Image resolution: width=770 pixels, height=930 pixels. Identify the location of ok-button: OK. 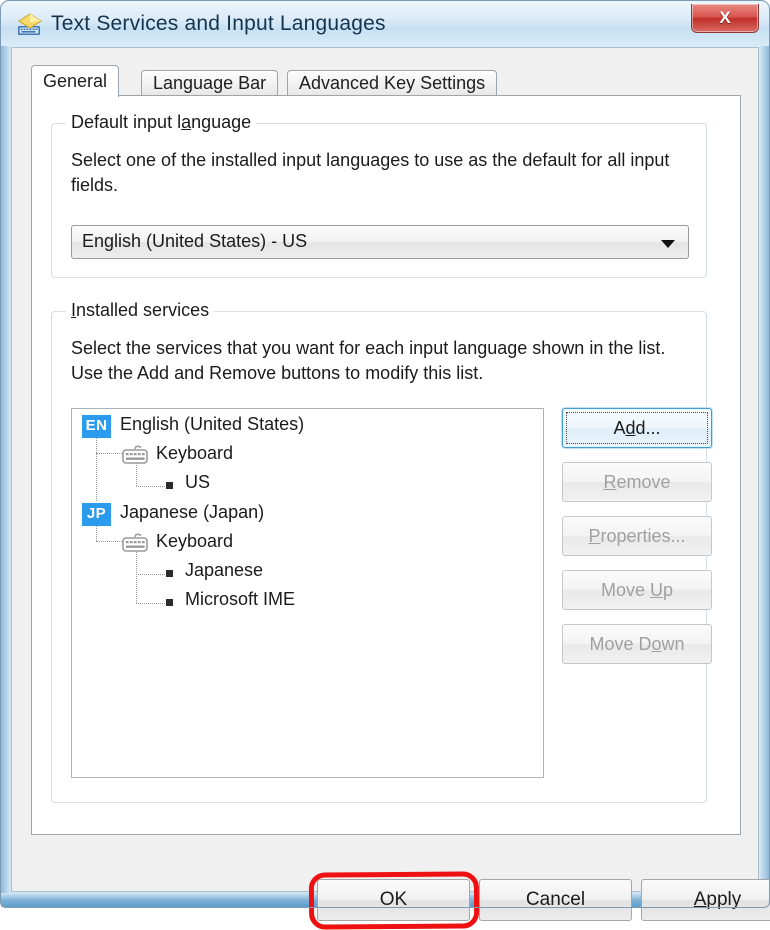
(393, 900).